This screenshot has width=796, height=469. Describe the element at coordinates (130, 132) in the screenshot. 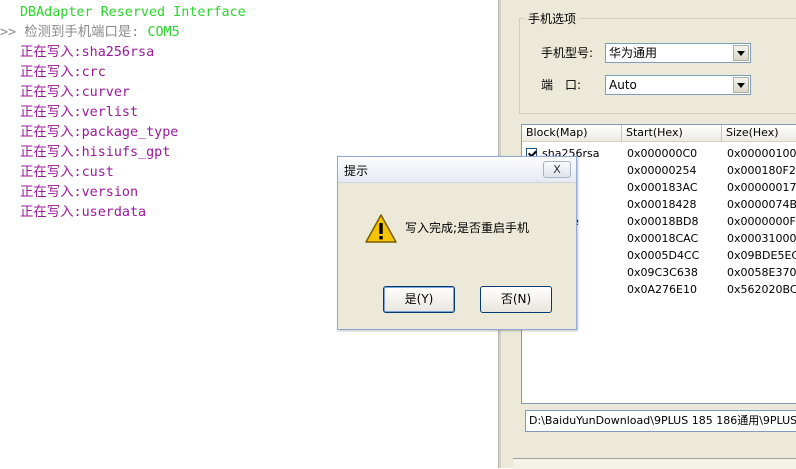

I see `log-write-item: package_type` at that location.